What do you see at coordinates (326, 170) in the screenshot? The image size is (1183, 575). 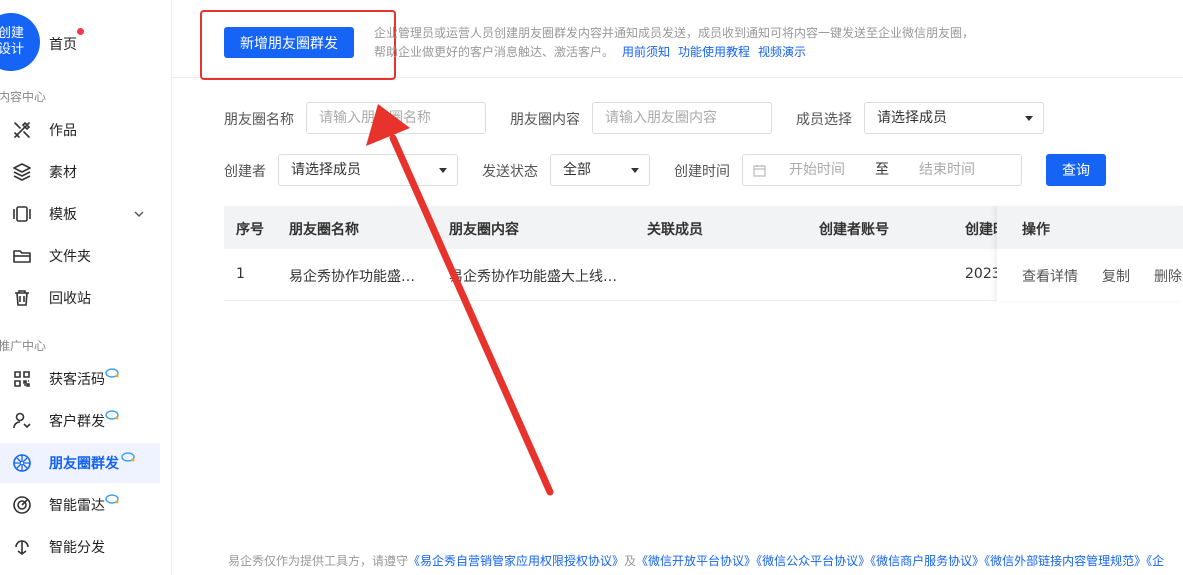 I see `creator-select-value: 请选择成员` at bounding box center [326, 170].